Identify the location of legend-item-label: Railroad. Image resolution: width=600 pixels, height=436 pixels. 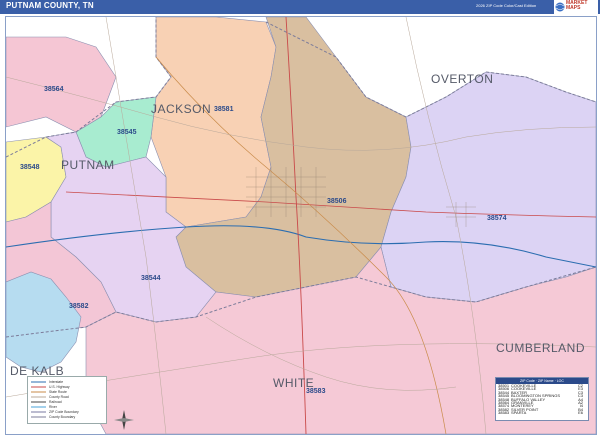
(55, 402).